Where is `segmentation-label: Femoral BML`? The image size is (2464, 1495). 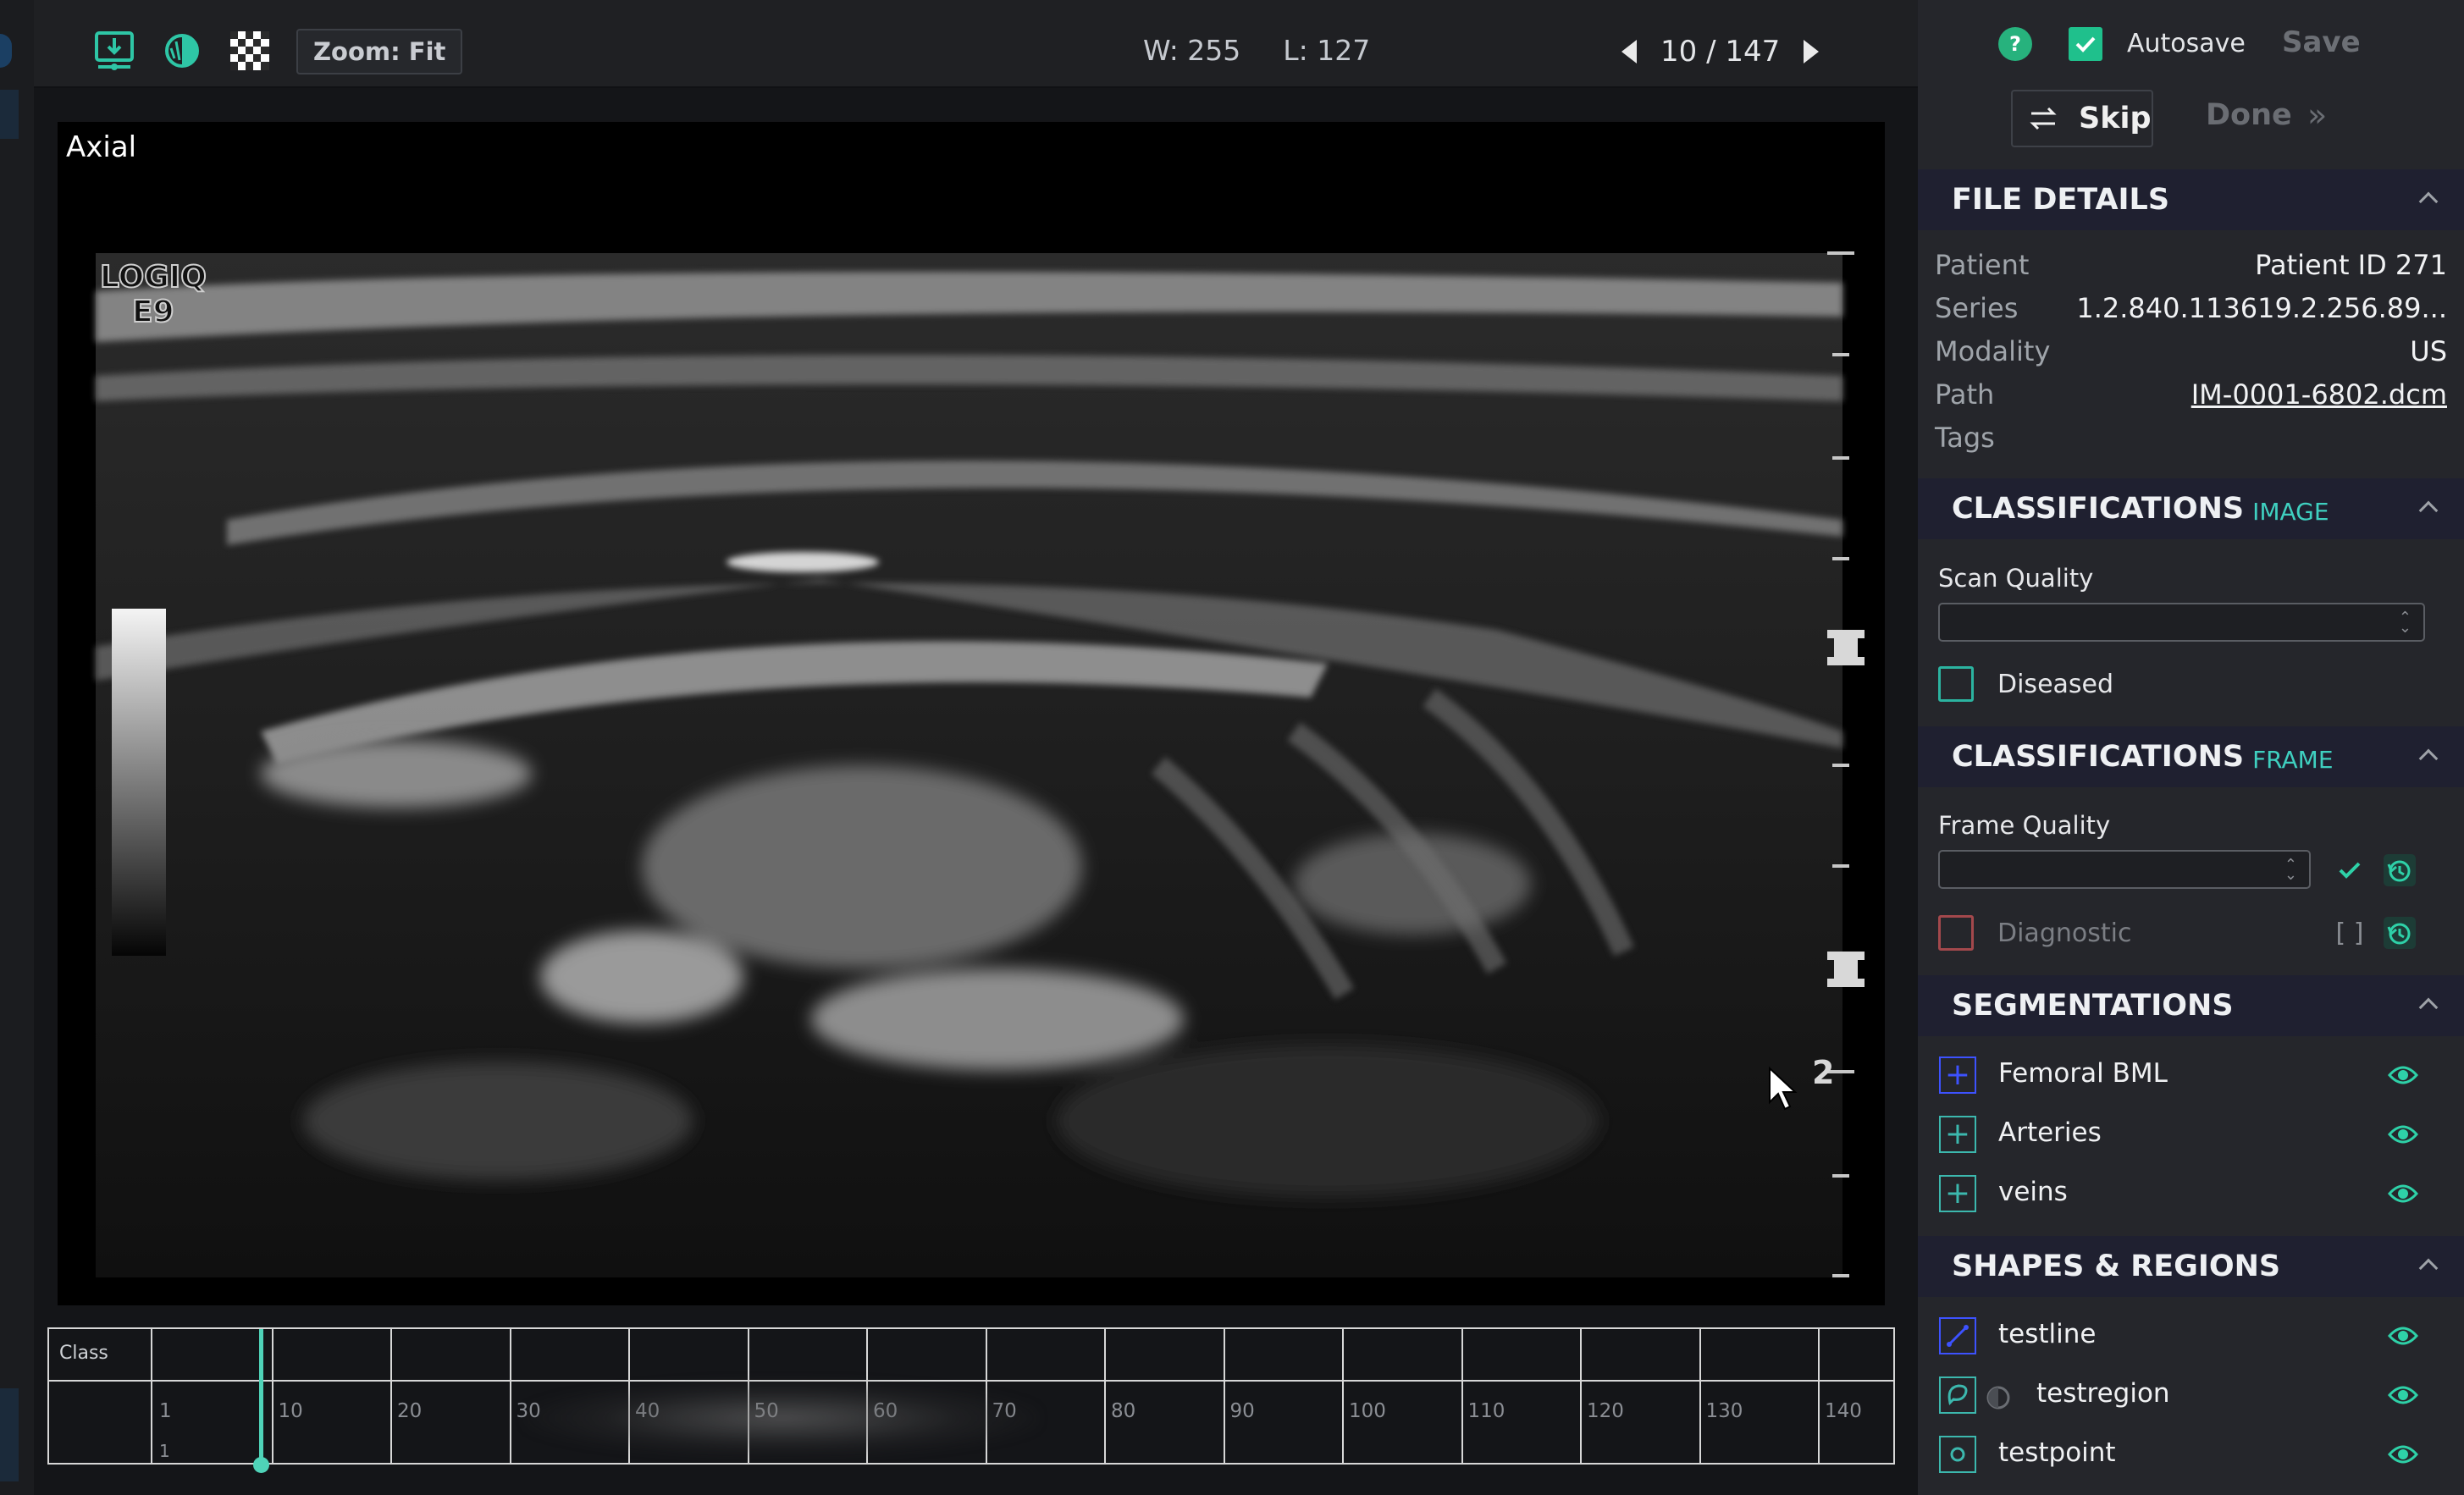
segmentation-label: Femoral BML is located at coordinates (2083, 1073).